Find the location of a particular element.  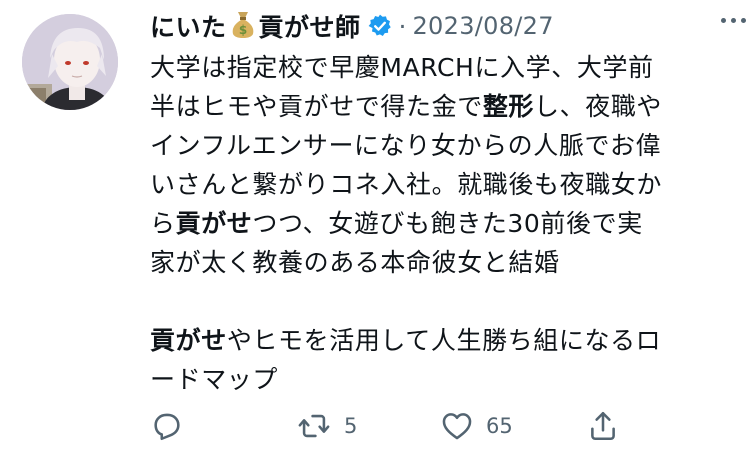

tweet-text-line: 貢がせやヒモを活用して人生勝ち組になるロ is located at coordinates (445, 340).